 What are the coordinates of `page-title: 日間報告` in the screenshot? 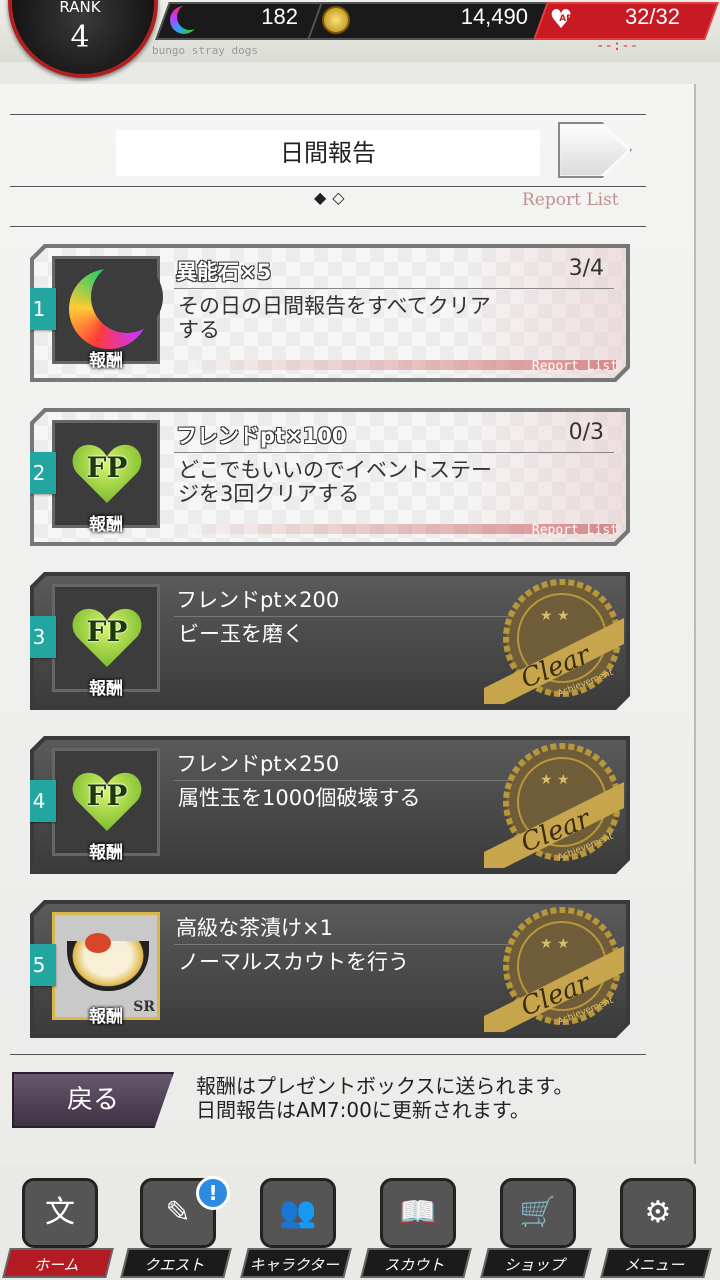 It's located at (328, 153).